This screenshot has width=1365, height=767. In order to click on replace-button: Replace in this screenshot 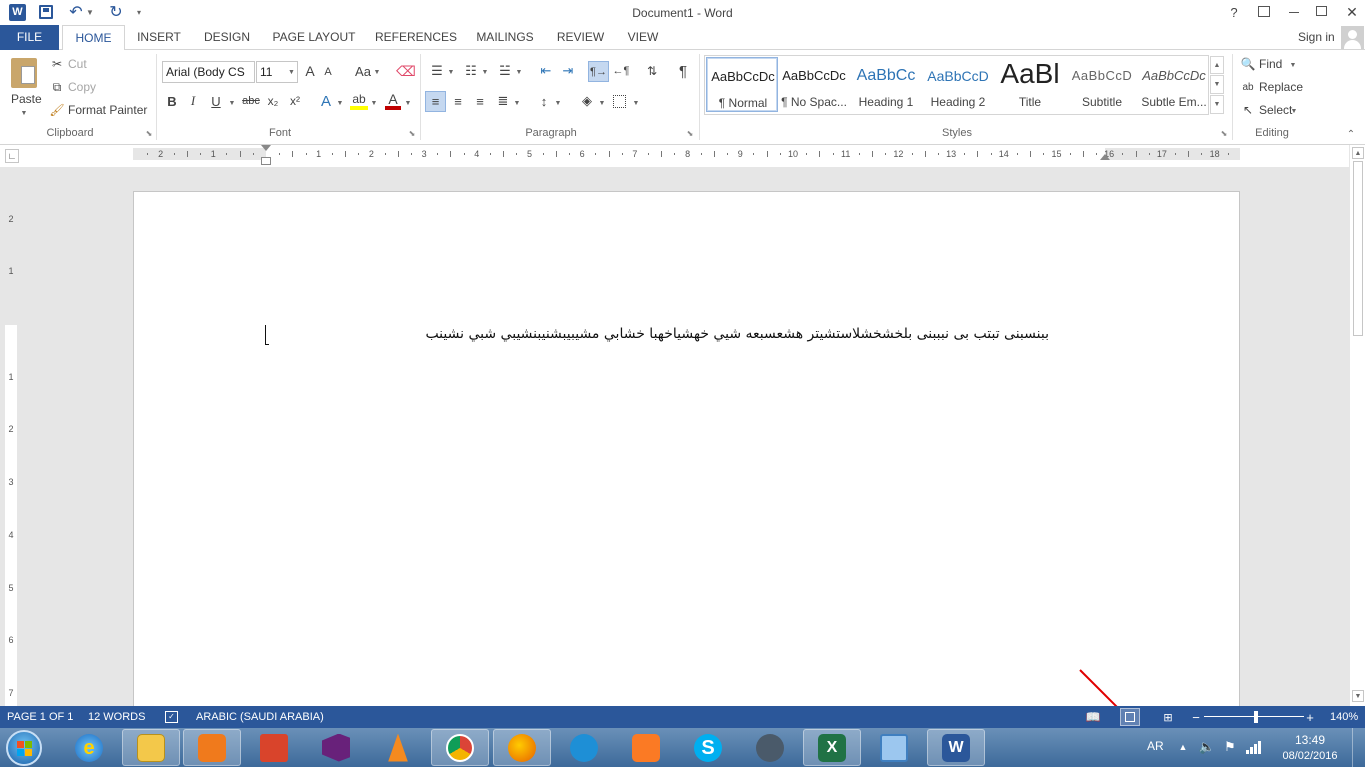, I will do `click(1281, 87)`.